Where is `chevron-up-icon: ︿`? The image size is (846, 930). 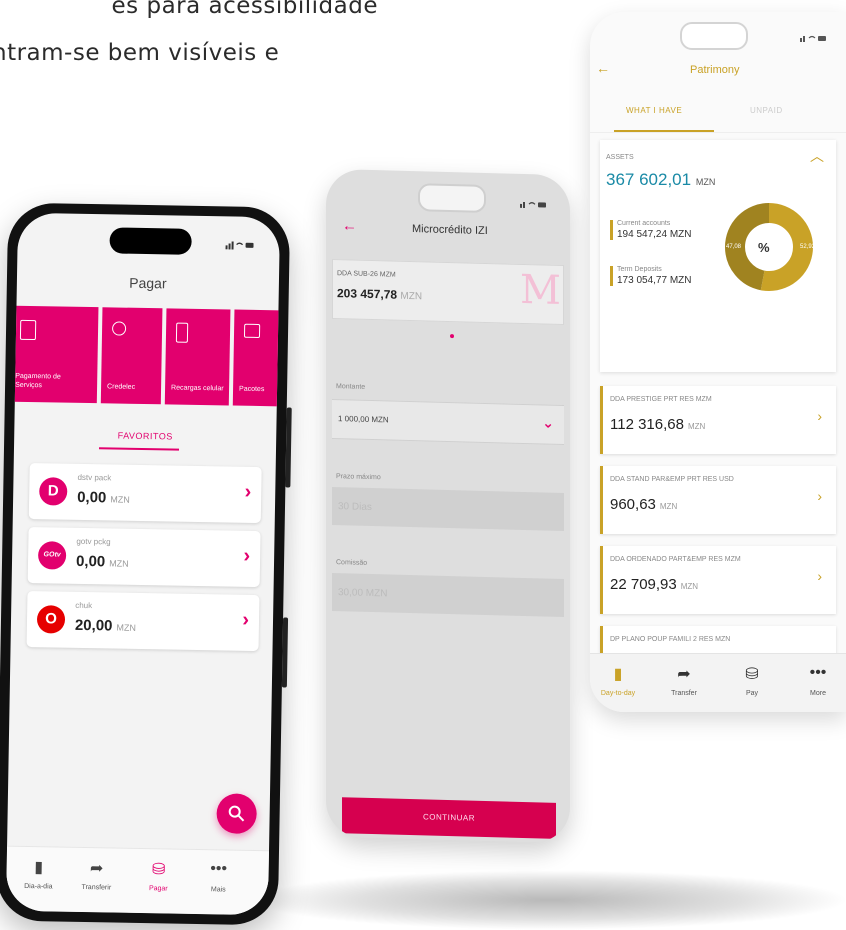
chevron-up-icon: ︿ is located at coordinates (817, 156).